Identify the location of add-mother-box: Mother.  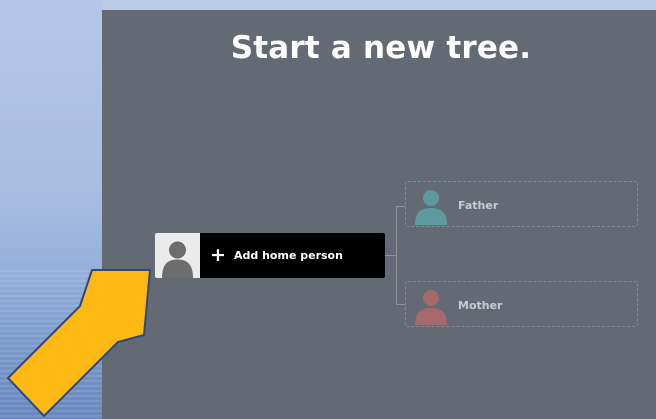
(521, 304).